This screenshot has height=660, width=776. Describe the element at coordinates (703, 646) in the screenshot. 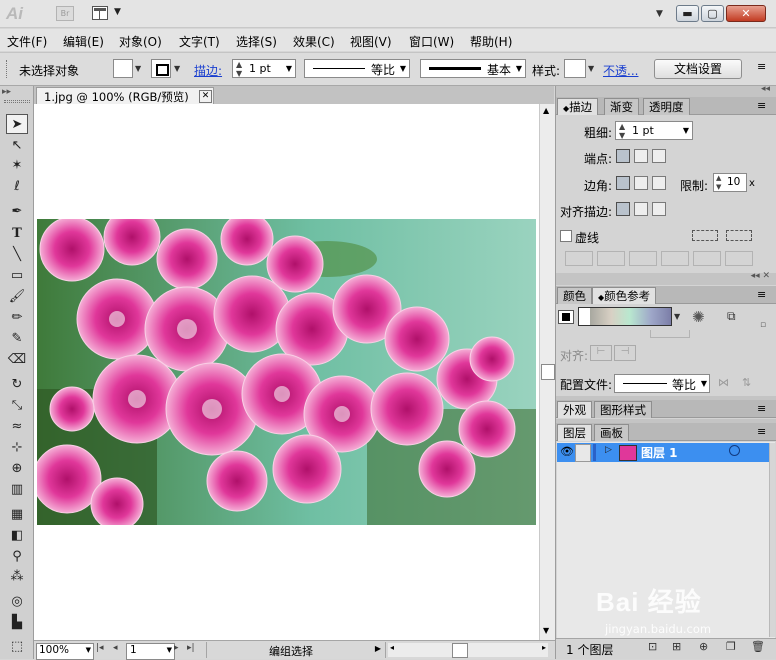

I see `new-sublayer-icon: ⊕` at that location.